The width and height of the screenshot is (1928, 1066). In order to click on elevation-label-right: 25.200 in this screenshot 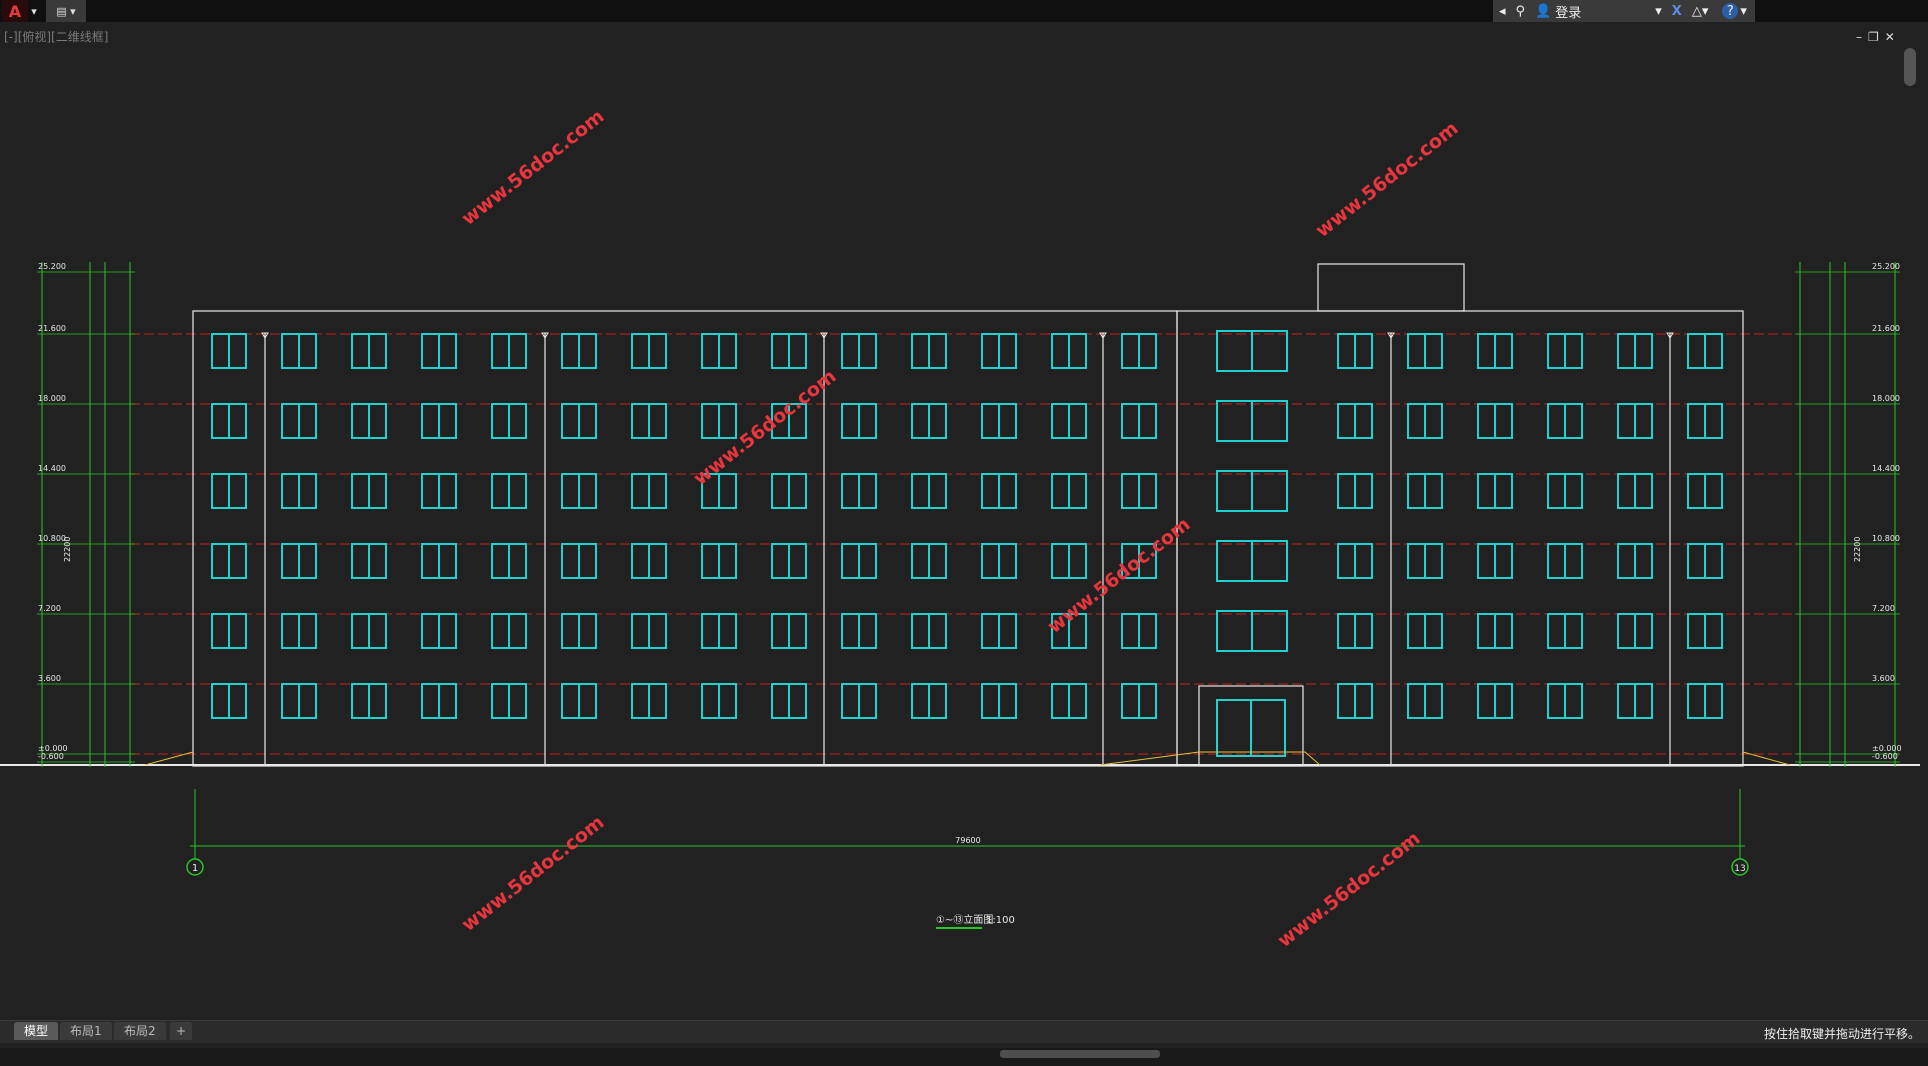, I will do `click(1886, 266)`.